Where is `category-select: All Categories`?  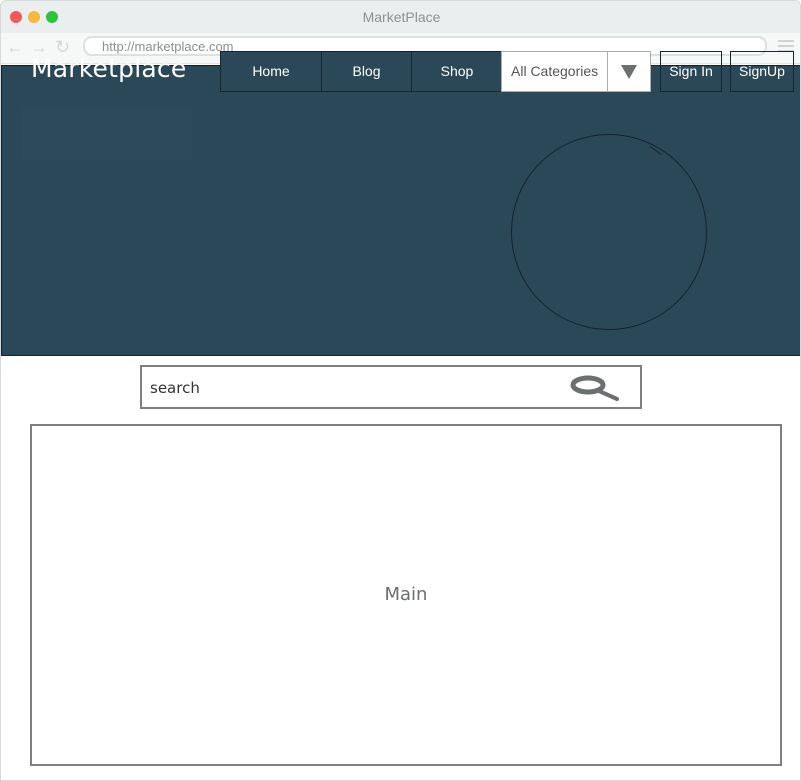 category-select: All Categories is located at coordinates (554, 71).